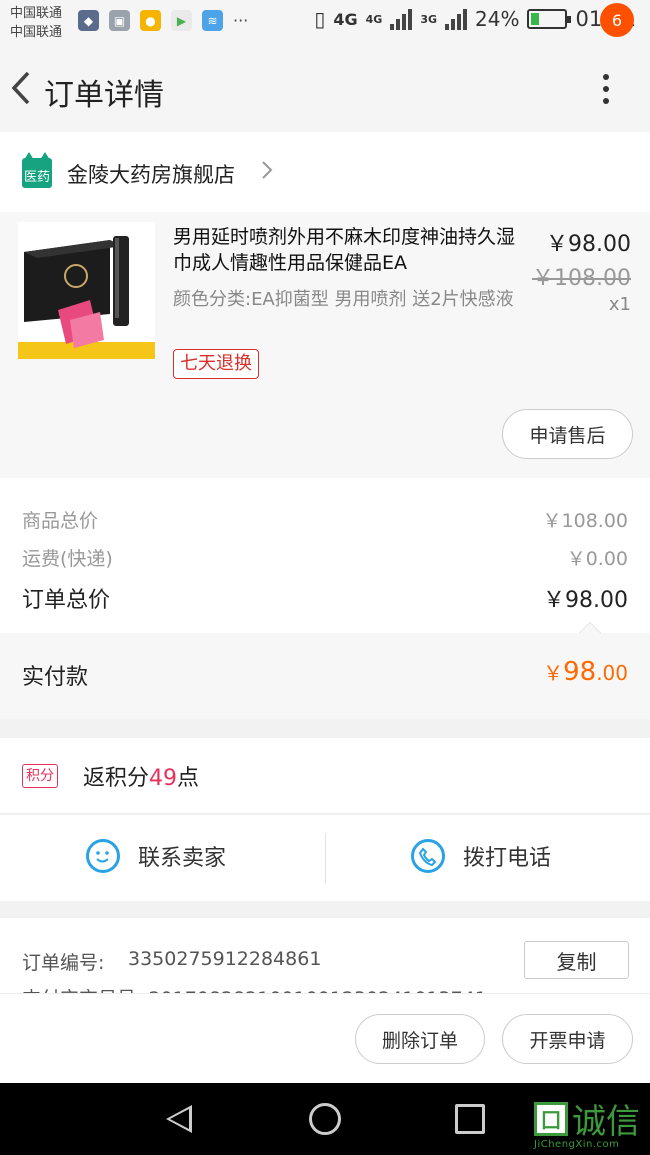 The image size is (650, 1155). Describe the element at coordinates (320, 19) in the screenshot. I see `vibrate-icon: ▯` at that location.